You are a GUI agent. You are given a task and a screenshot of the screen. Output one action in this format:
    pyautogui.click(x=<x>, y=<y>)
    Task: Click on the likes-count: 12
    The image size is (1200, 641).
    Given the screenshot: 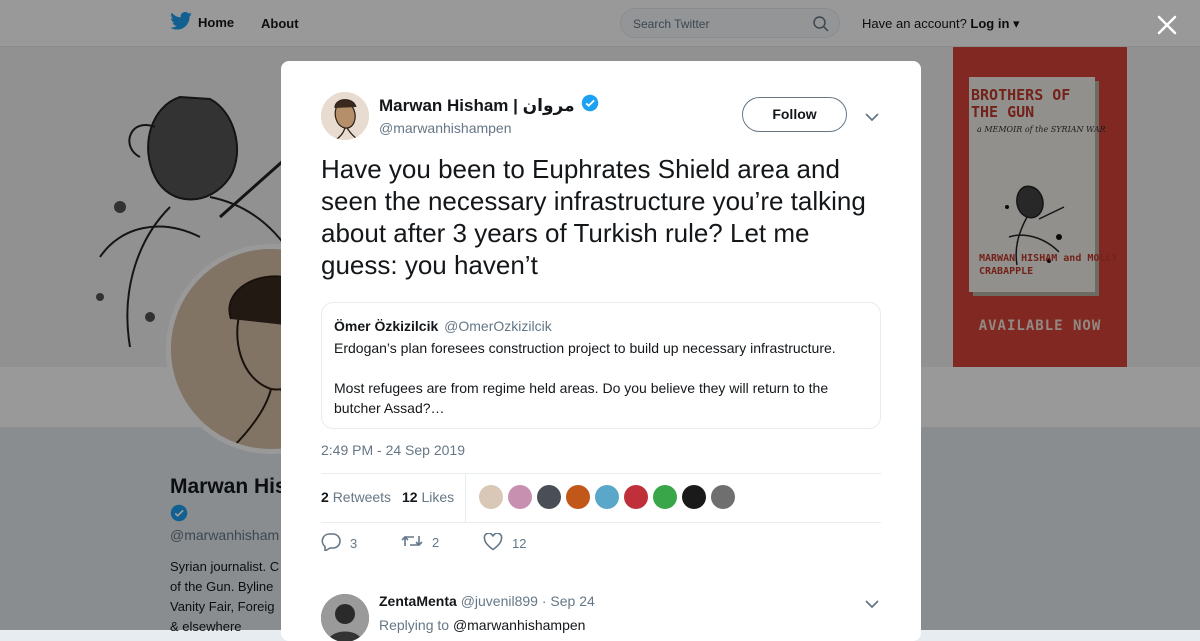 What is the action you would take?
    pyautogui.click(x=410, y=497)
    